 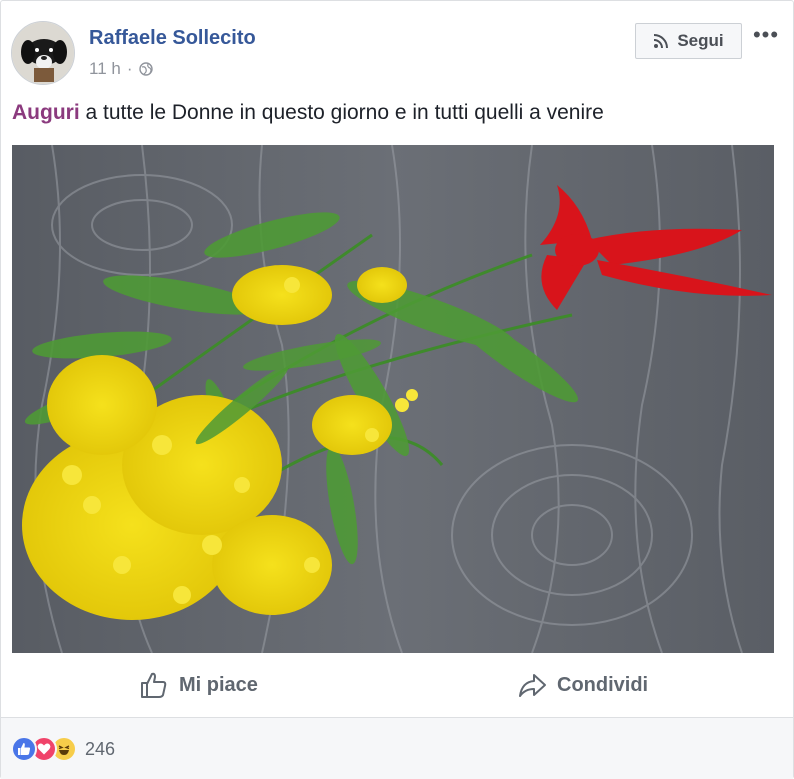 I want to click on follow-button: Segui, so click(x=688, y=41).